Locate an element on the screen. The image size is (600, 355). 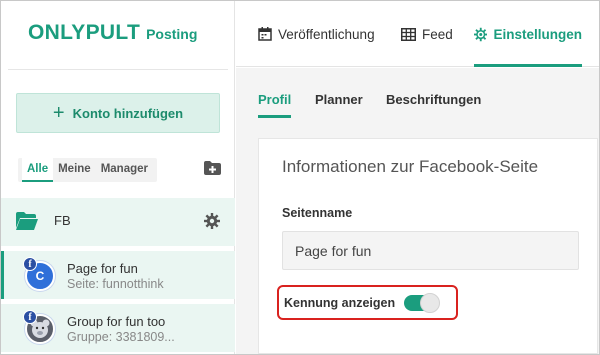
grid-icon is located at coordinates (408, 34).